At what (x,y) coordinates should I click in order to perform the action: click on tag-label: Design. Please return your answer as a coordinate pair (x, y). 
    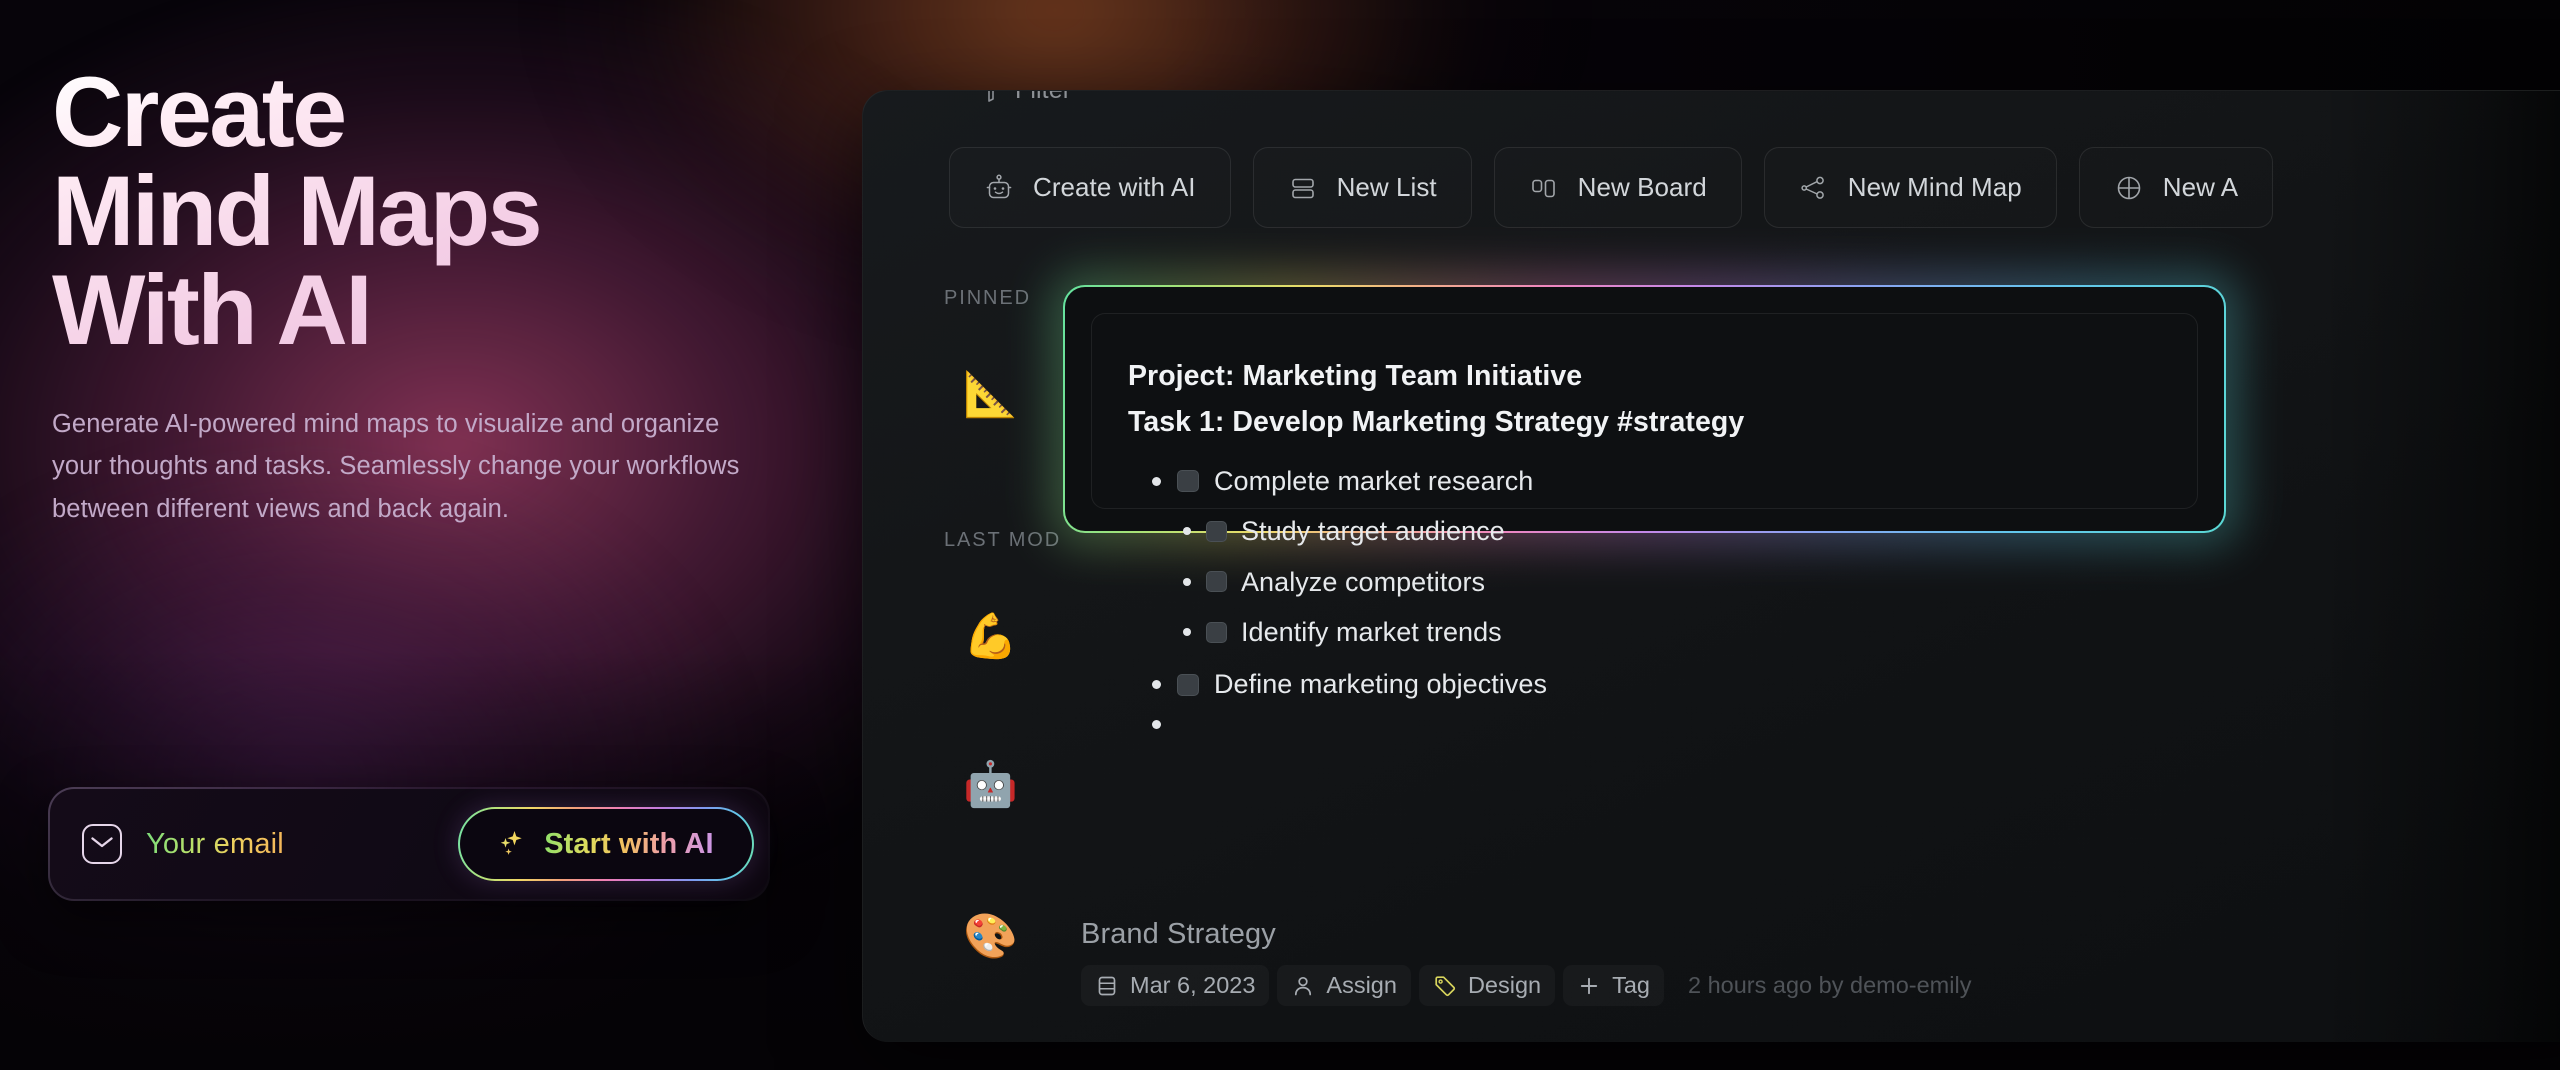
    Looking at the image, I should click on (1504, 985).